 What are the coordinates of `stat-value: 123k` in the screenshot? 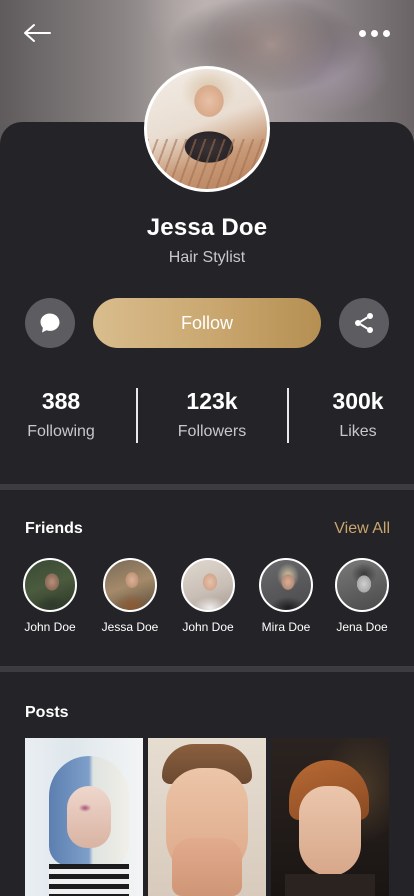 It's located at (212, 401).